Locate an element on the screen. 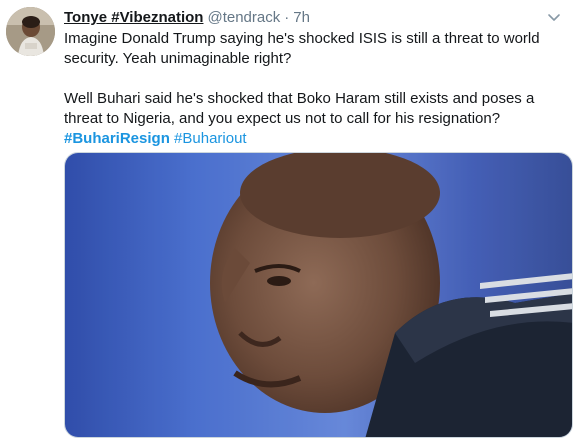 This screenshot has width=577, height=445. avatar is located at coordinates (30, 31).